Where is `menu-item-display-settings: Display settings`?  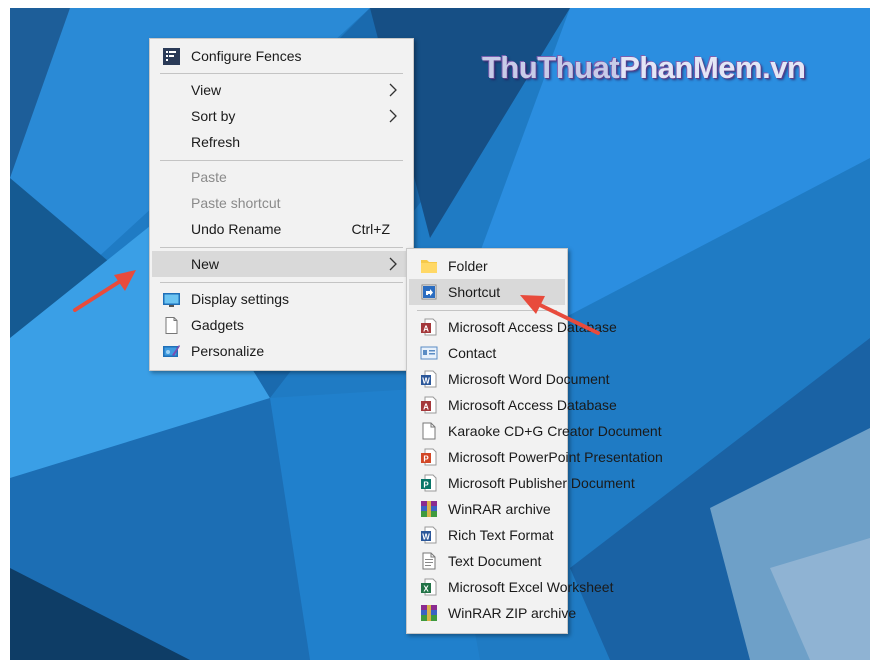
menu-item-display-settings: Display settings is located at coordinates (281, 299).